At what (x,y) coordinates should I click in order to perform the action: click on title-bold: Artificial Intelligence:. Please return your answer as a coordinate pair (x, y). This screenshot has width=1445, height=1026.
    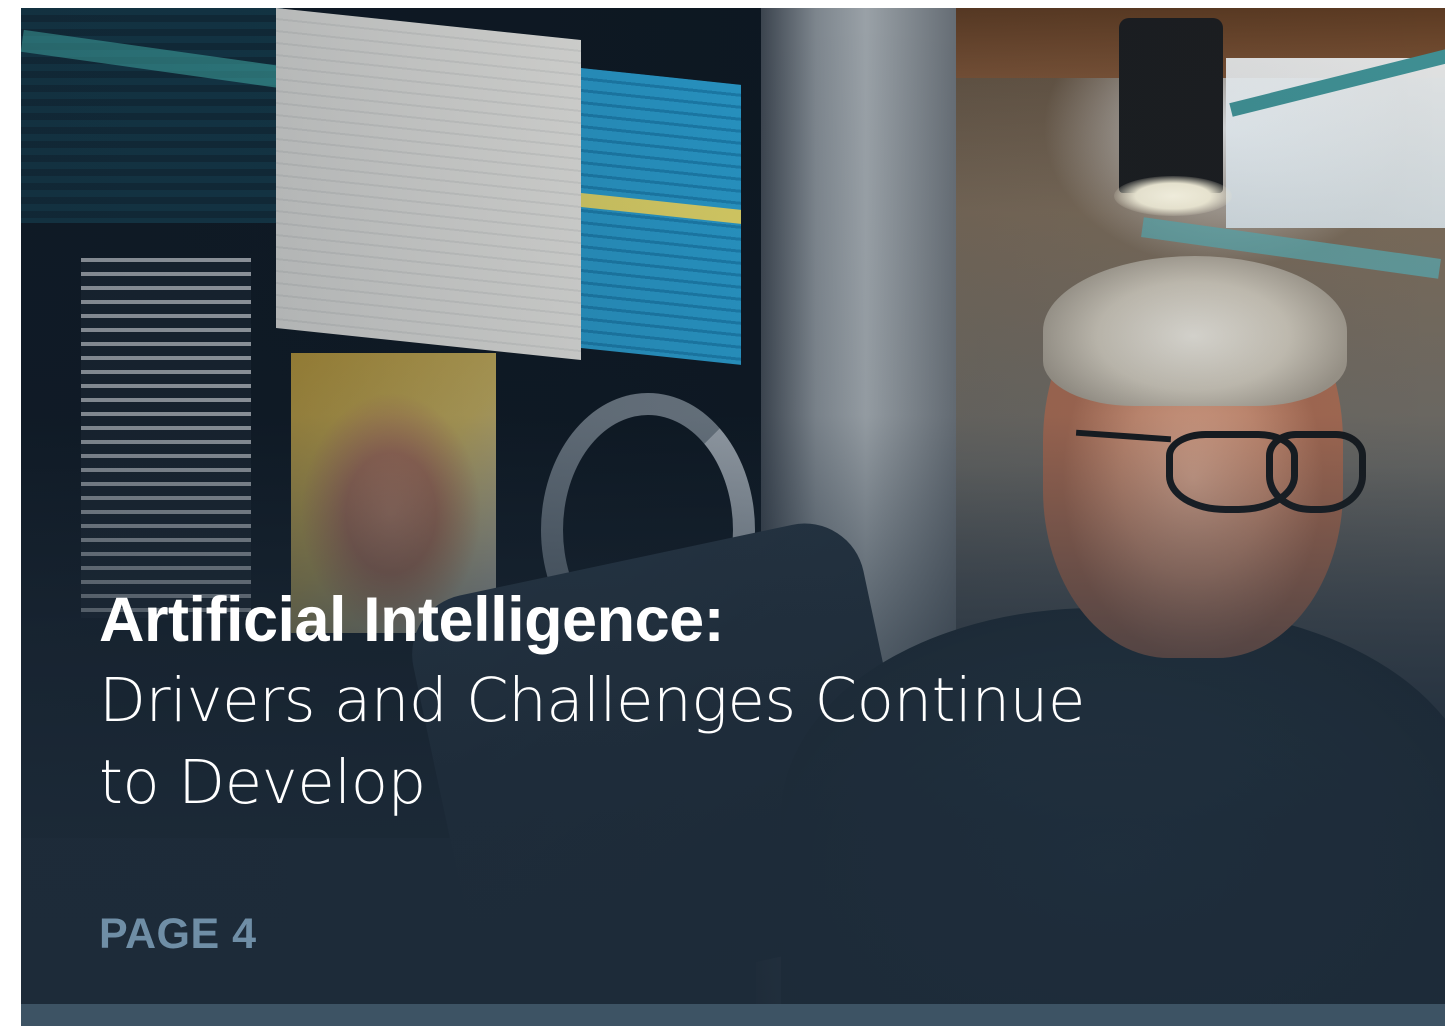
    Looking at the image, I should click on (412, 620).